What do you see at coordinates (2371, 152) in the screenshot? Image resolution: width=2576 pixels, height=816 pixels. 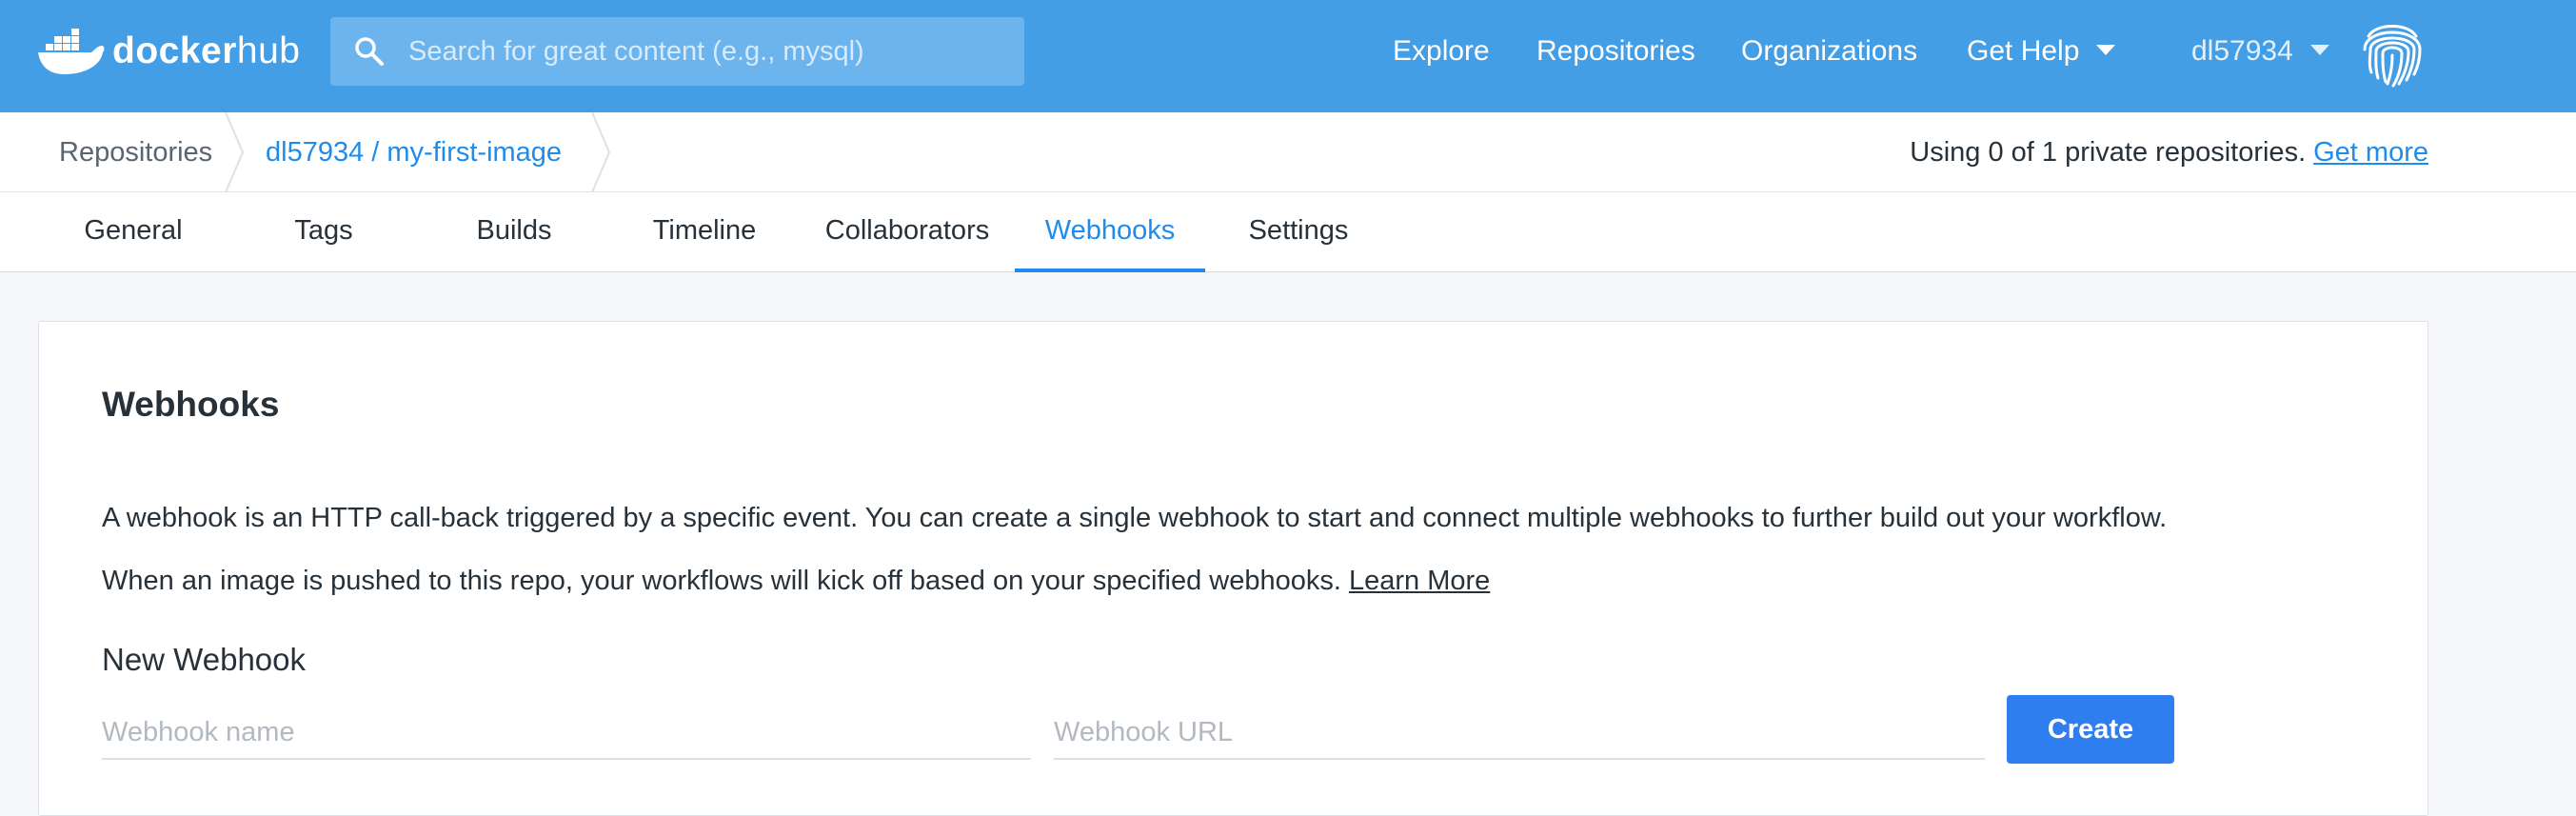 I see `get-more-link: Get more` at bounding box center [2371, 152].